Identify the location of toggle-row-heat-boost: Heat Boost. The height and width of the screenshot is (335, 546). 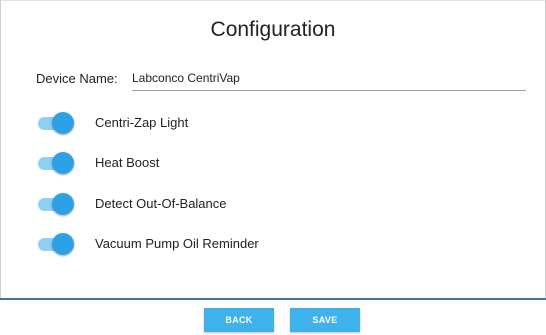
(248, 163).